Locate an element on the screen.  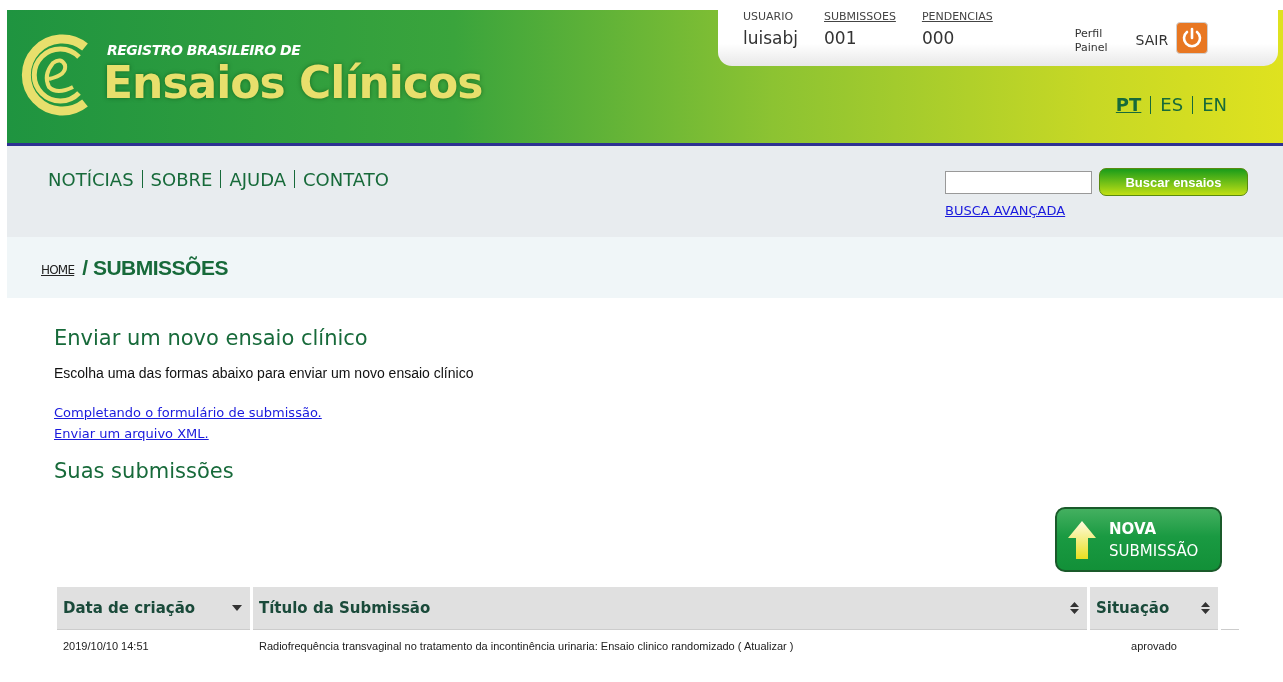
panel-label: USUARIO is located at coordinates (769, 17).